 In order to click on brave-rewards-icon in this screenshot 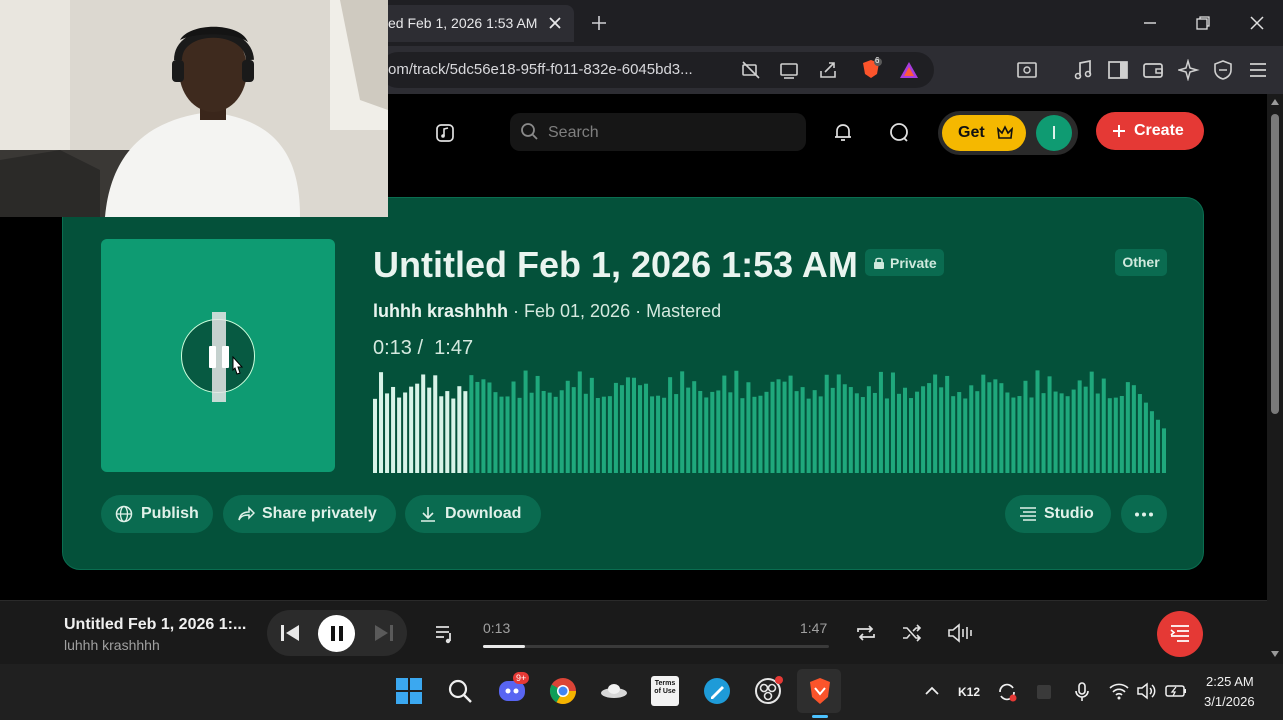, I will do `click(909, 70)`.